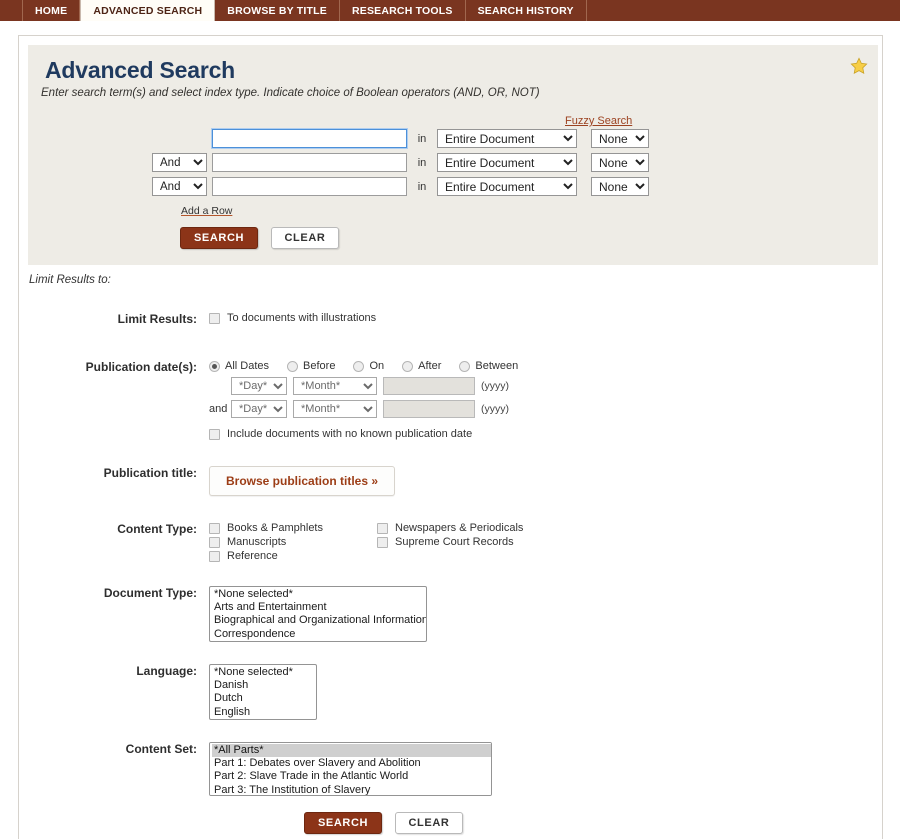 This screenshot has width=900, height=839. I want to click on content-set-label: Content Set:, so click(114, 769).